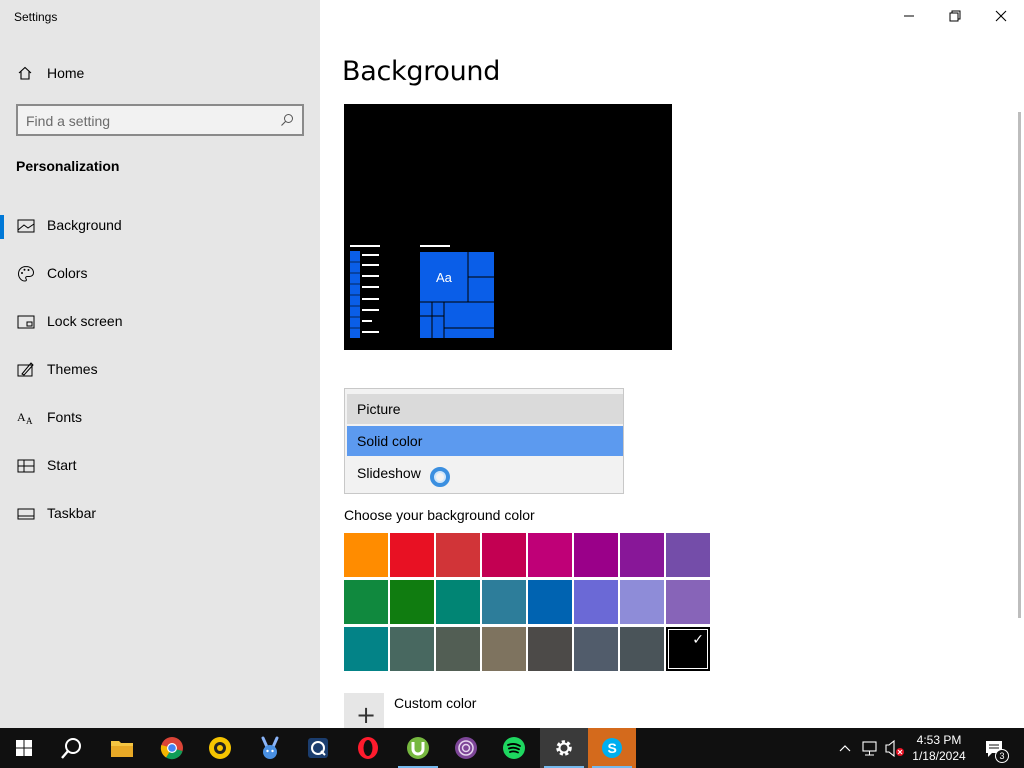 The width and height of the screenshot is (1024, 768). What do you see at coordinates (1002, 748) in the screenshot?
I see `action-center-button: 3` at bounding box center [1002, 748].